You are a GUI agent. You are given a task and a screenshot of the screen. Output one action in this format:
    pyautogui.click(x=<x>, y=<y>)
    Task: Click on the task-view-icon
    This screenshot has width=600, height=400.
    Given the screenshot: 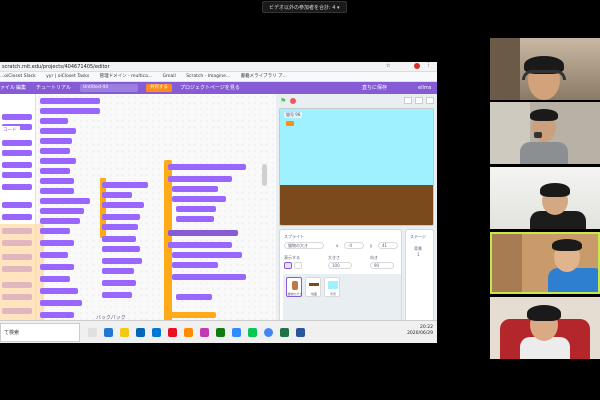 What is the action you would take?
    pyautogui.click(x=92, y=332)
    